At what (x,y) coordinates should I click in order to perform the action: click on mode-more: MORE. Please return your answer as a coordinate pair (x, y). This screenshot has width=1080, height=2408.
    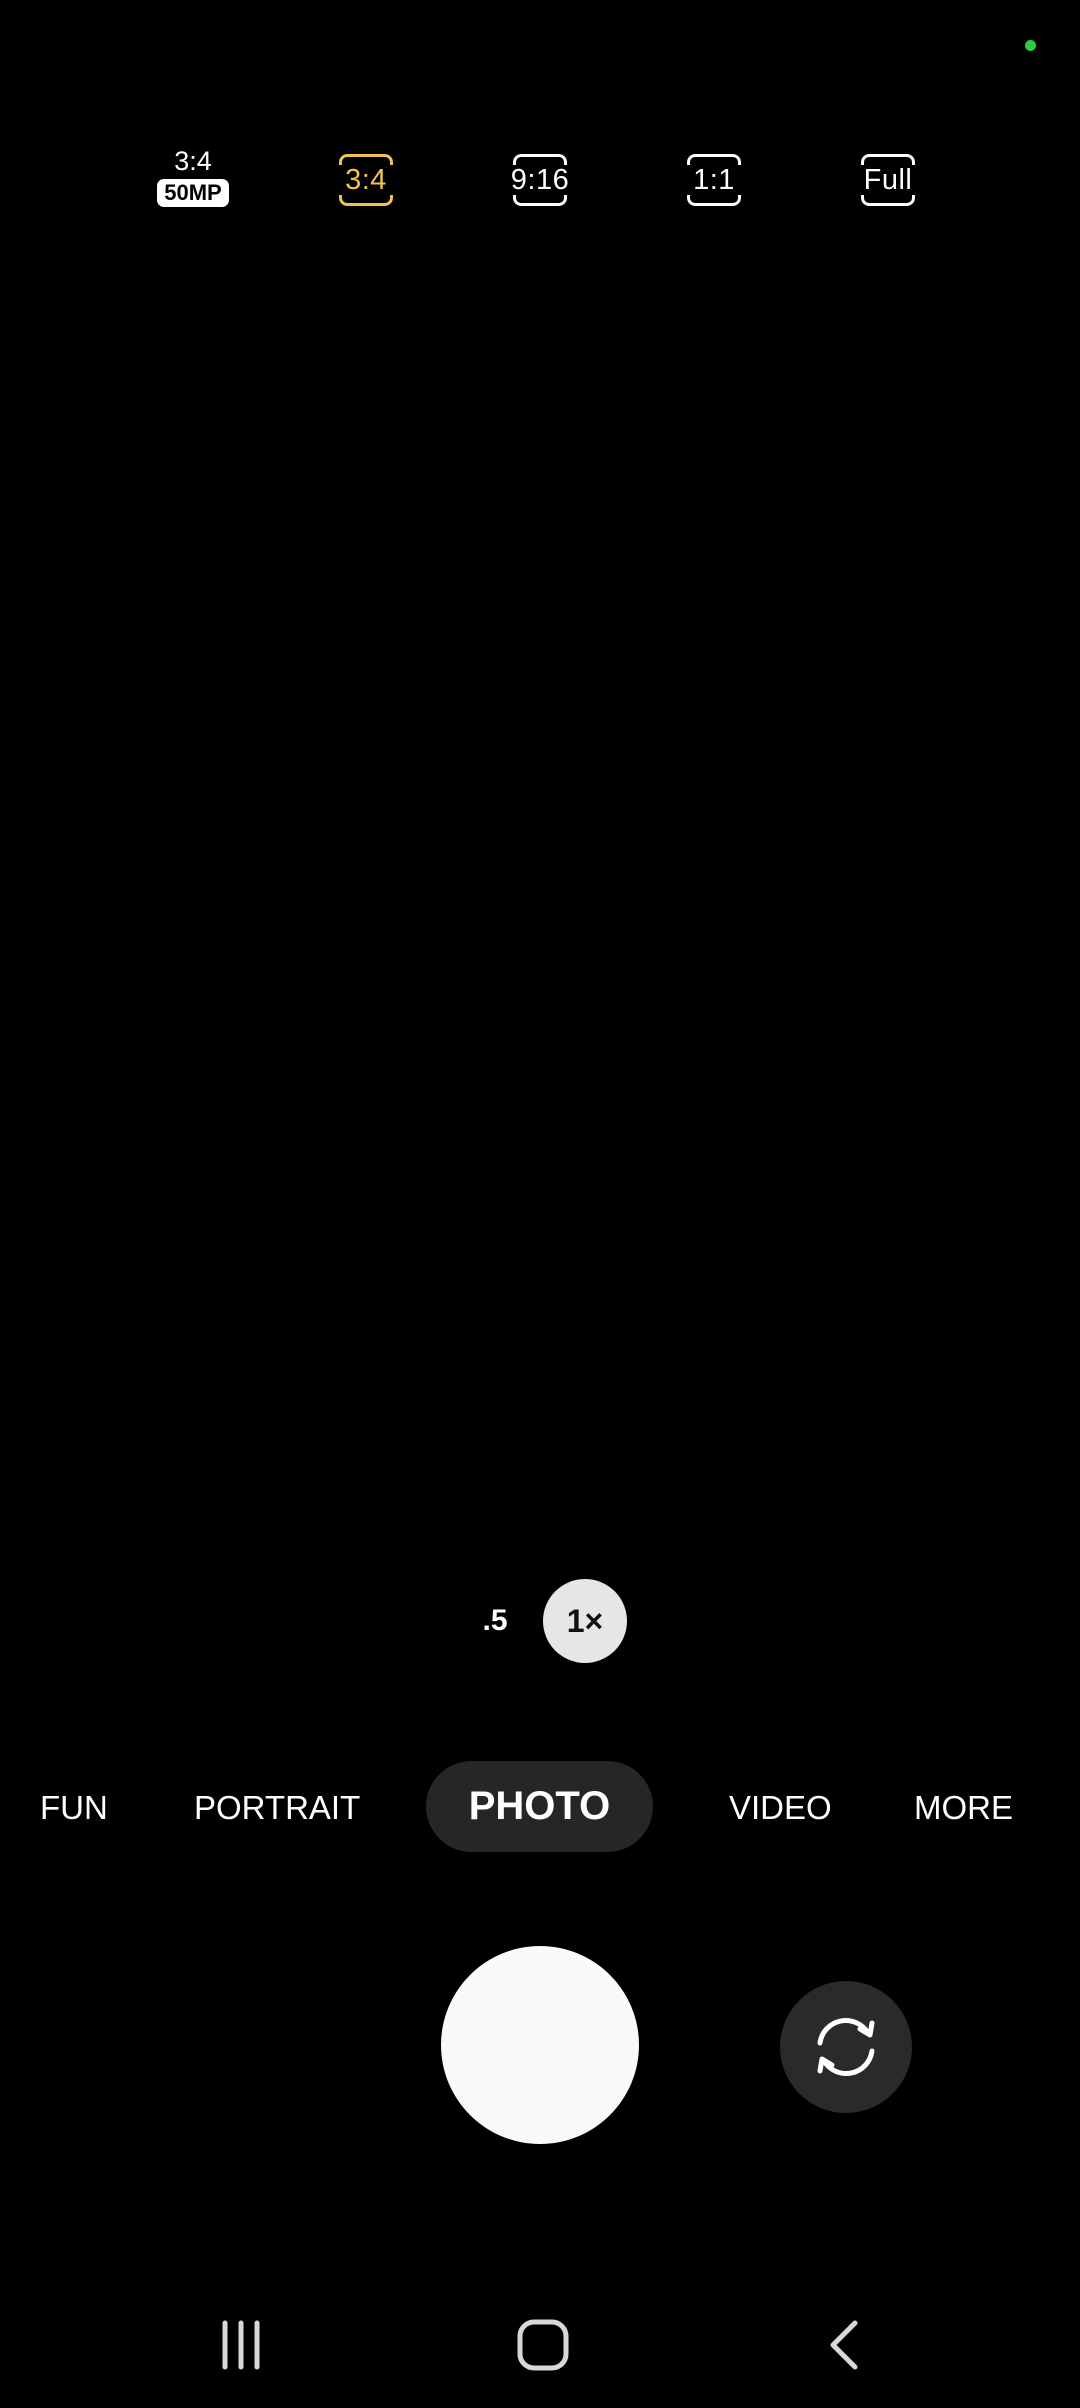
    Looking at the image, I should click on (963, 1808).